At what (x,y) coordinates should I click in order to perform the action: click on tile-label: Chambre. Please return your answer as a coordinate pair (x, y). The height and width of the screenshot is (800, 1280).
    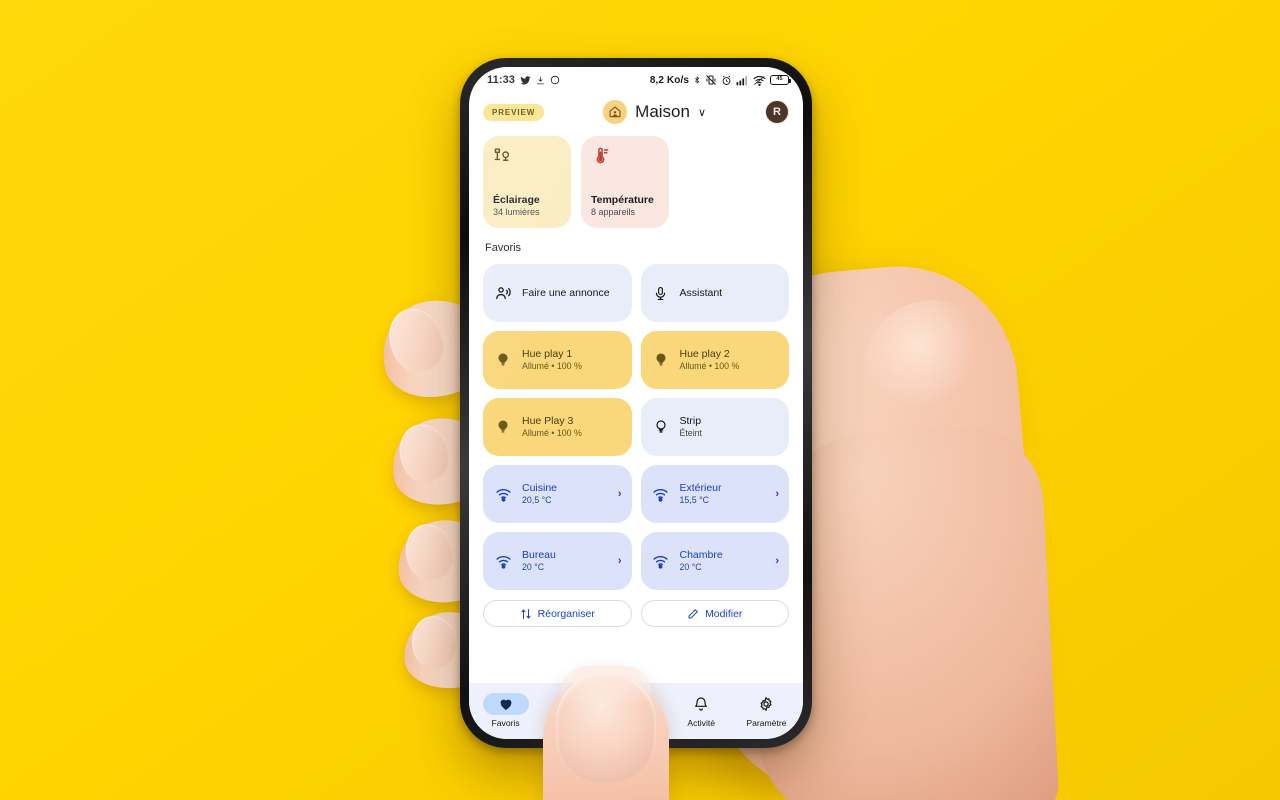
    Looking at the image, I should click on (701, 554).